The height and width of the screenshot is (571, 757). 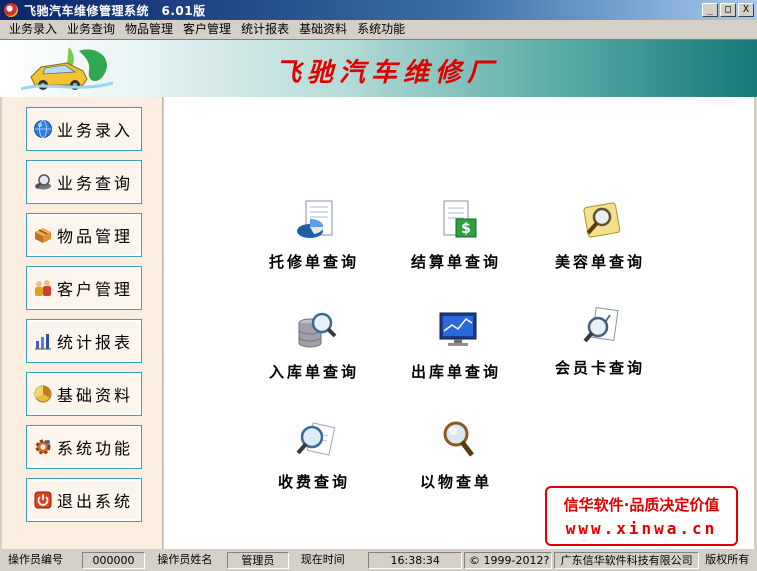 I want to click on tile-label: 出库单查询, so click(x=455, y=372).